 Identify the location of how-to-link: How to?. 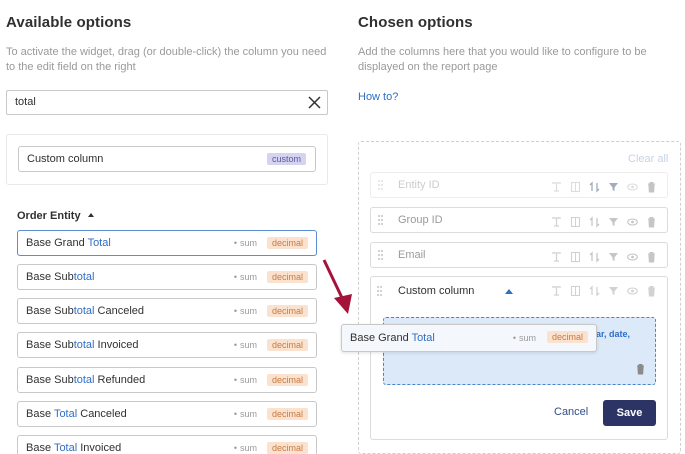
(378, 97).